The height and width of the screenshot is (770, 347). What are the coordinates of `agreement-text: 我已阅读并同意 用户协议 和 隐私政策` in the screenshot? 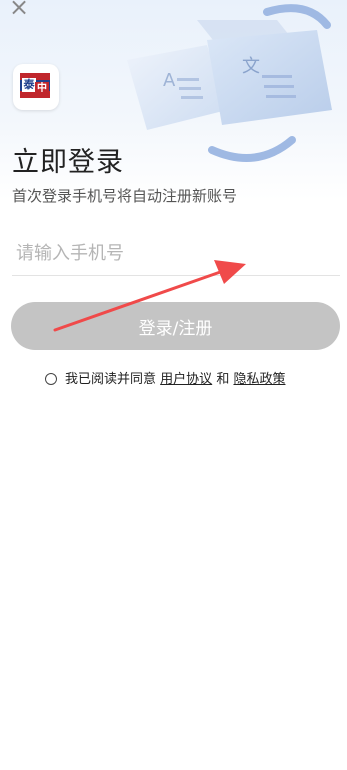 It's located at (175, 380).